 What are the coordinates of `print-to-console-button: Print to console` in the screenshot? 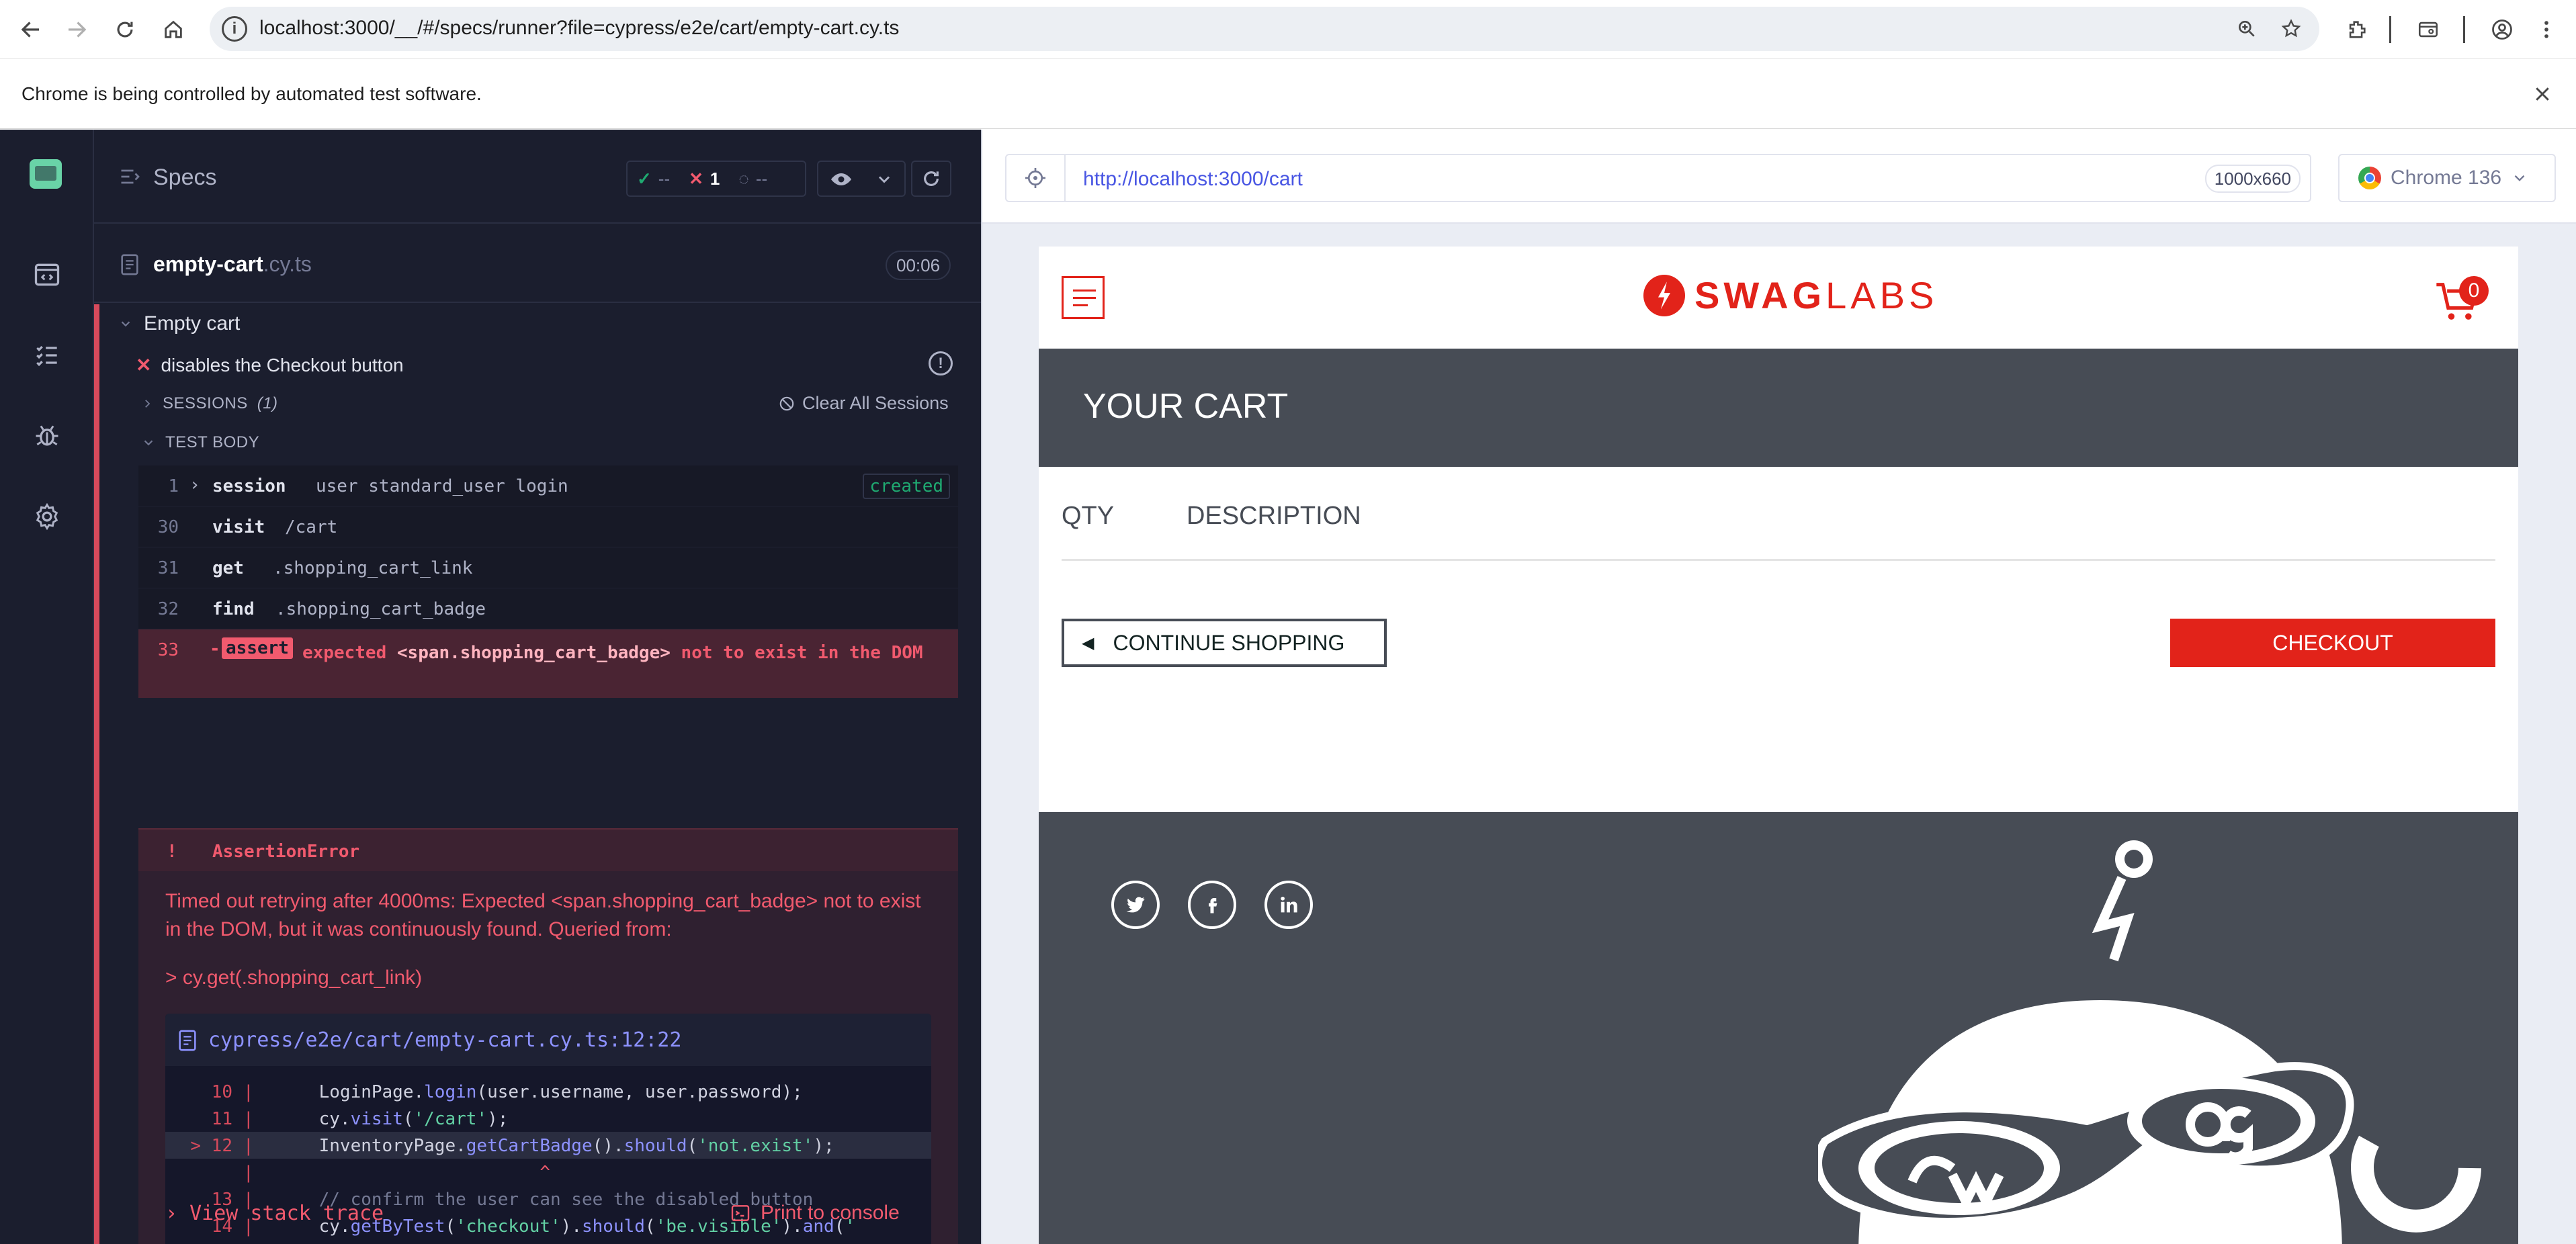 It's located at (815, 1213).